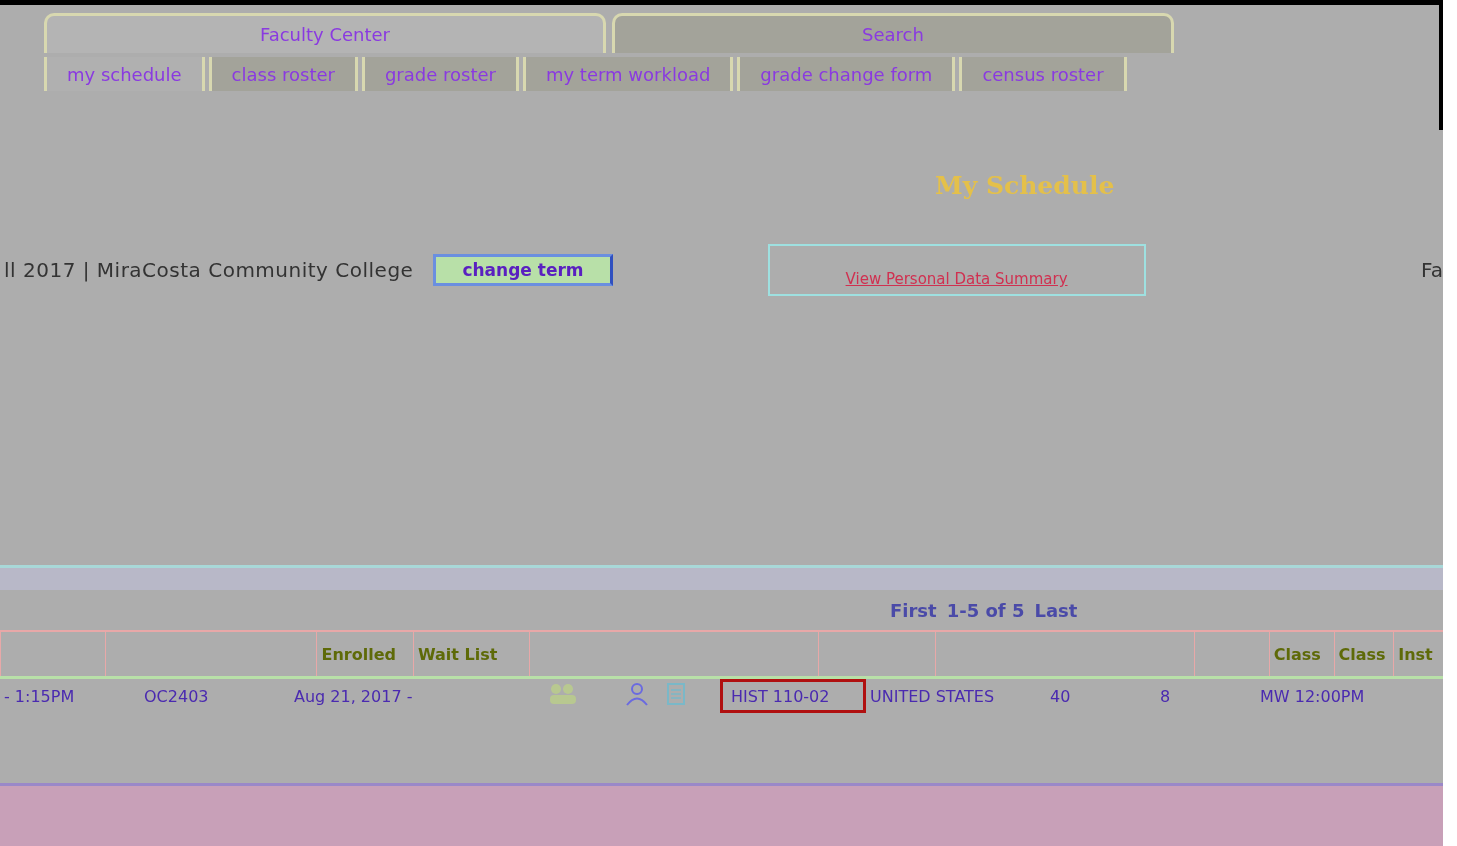 The image size is (1457, 846). I want to click on document-icon, so click(676, 694).